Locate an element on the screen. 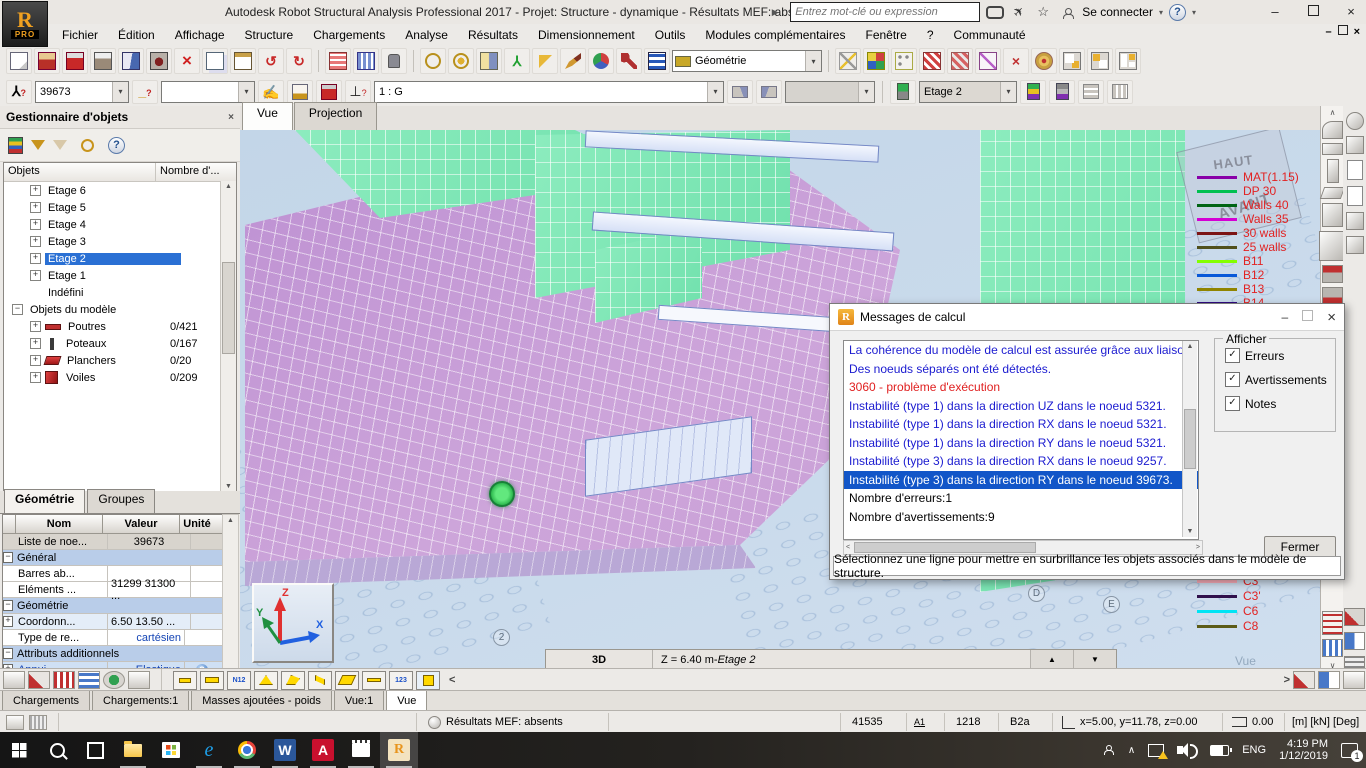  print-preview-icon is located at coordinates (131, 61).